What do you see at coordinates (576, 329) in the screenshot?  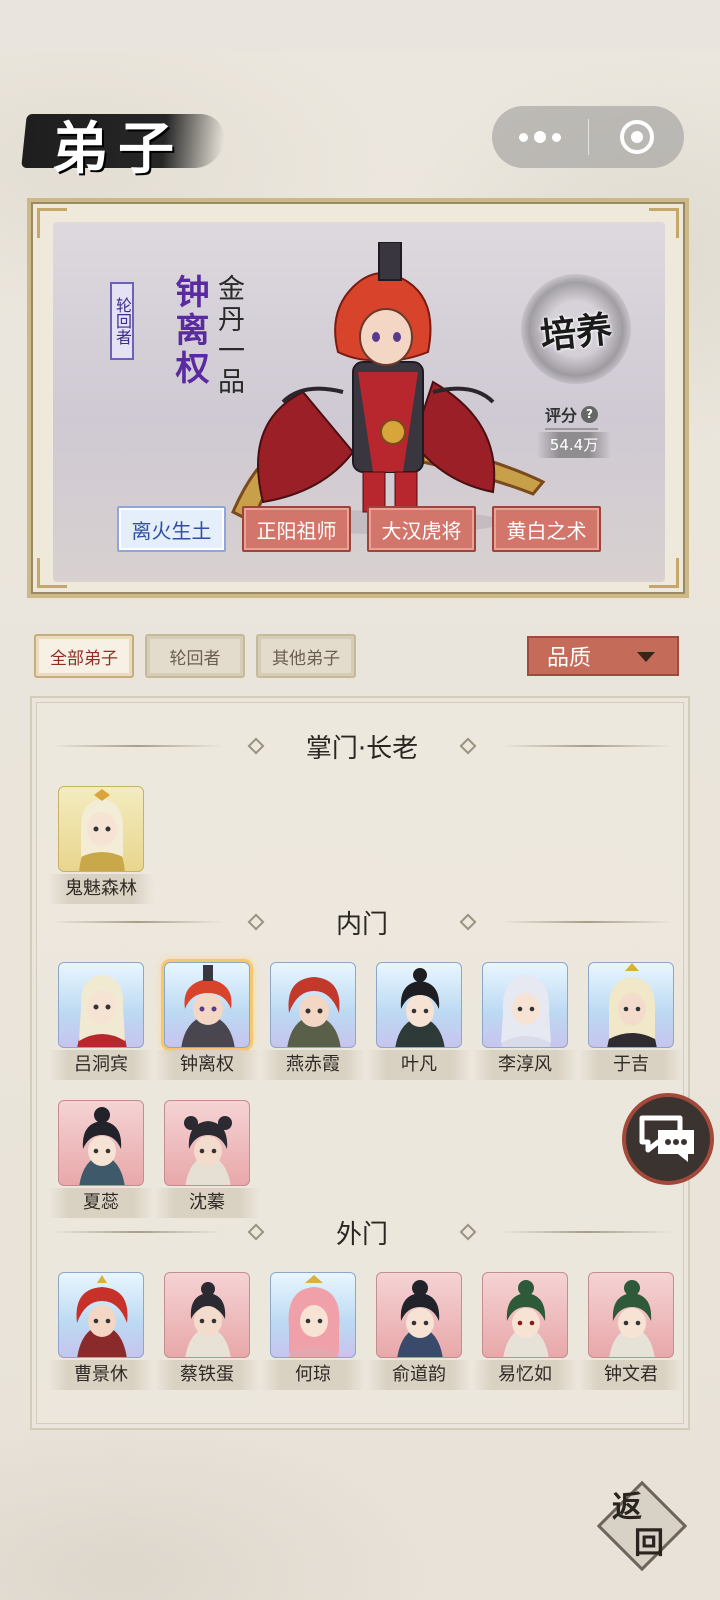 I see `cultivate-button: 培养` at bounding box center [576, 329].